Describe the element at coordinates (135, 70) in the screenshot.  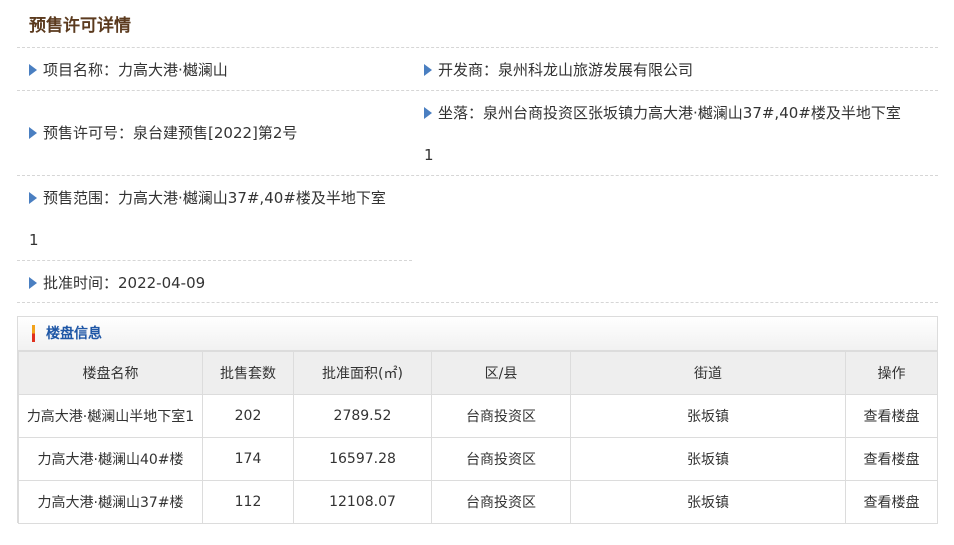
I see `project-name-text: 项目名称：力高大港·樾澜山` at that location.